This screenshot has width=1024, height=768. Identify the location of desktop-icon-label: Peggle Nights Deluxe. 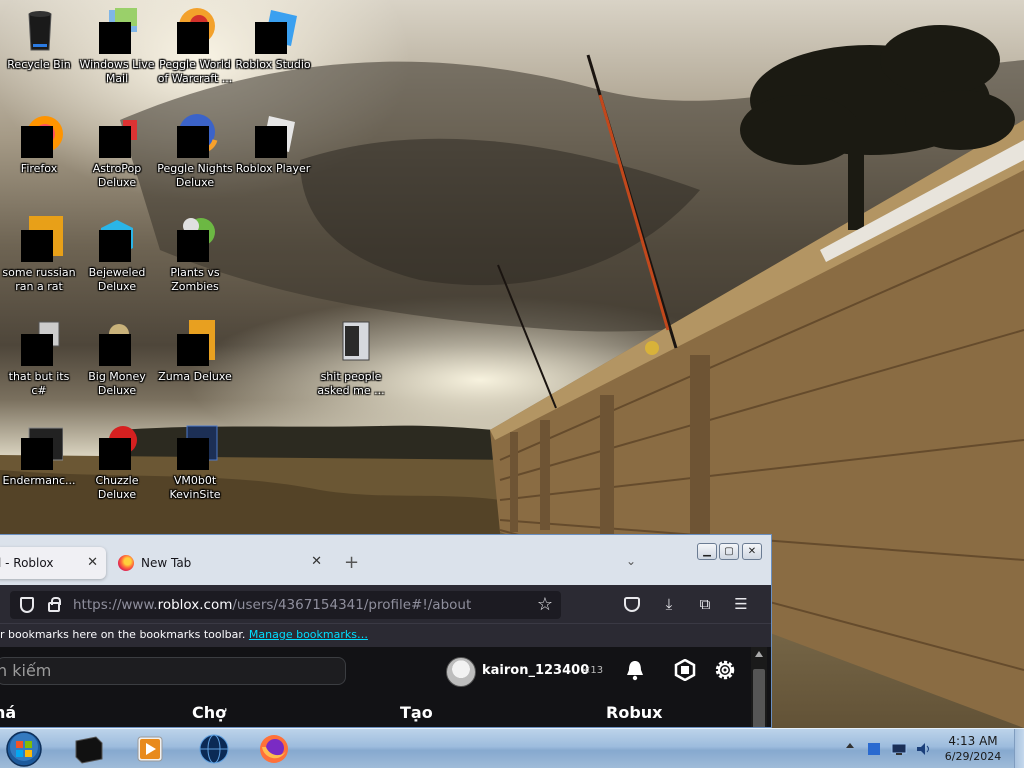
(195, 175).